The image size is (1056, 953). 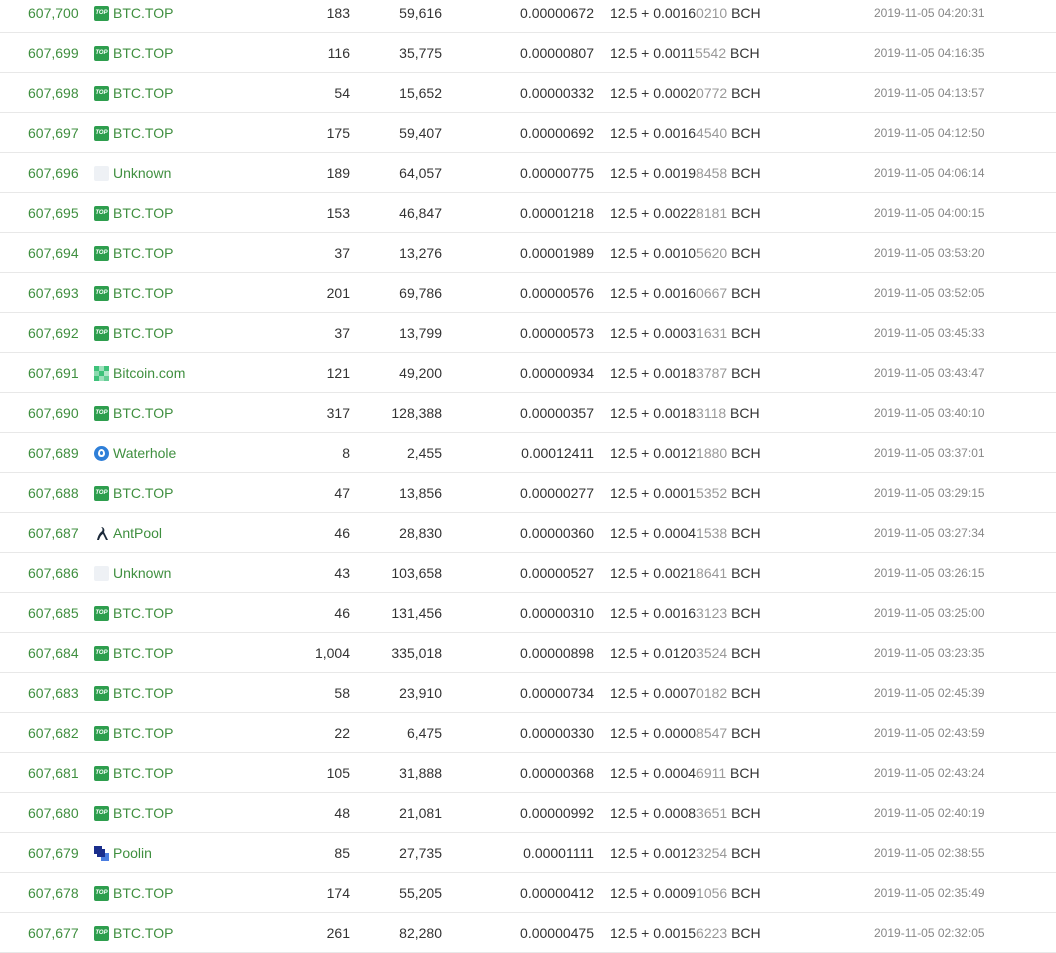 What do you see at coordinates (929, 853) in the screenshot?
I see `block-time: 2019-11-05 02:38:55` at bounding box center [929, 853].